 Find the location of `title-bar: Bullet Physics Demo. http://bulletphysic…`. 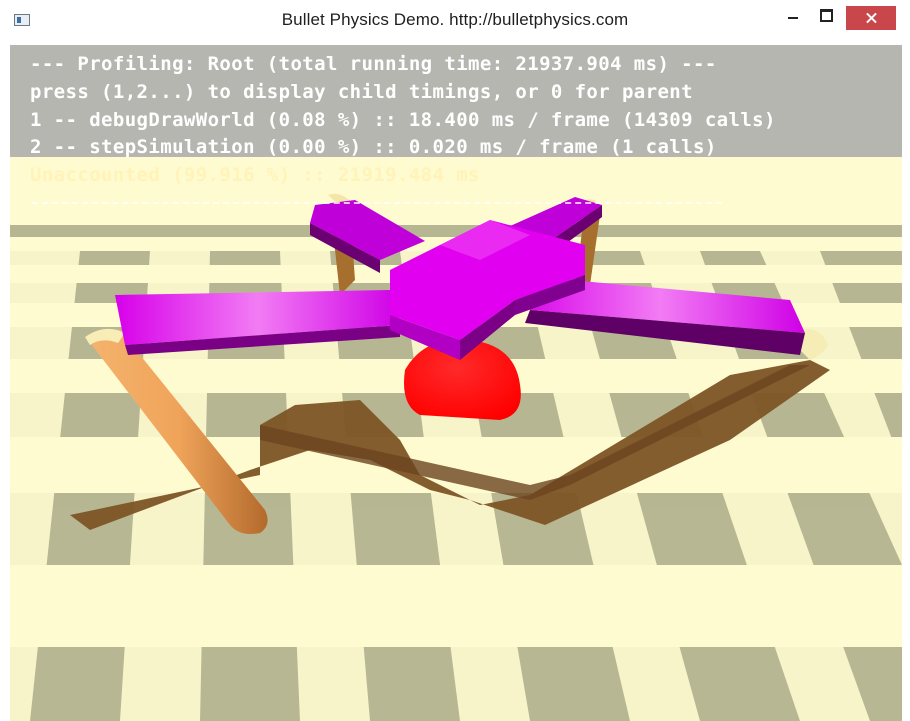

title-bar: Bullet Physics Demo. http://bulletphysic… is located at coordinates (455, 22).